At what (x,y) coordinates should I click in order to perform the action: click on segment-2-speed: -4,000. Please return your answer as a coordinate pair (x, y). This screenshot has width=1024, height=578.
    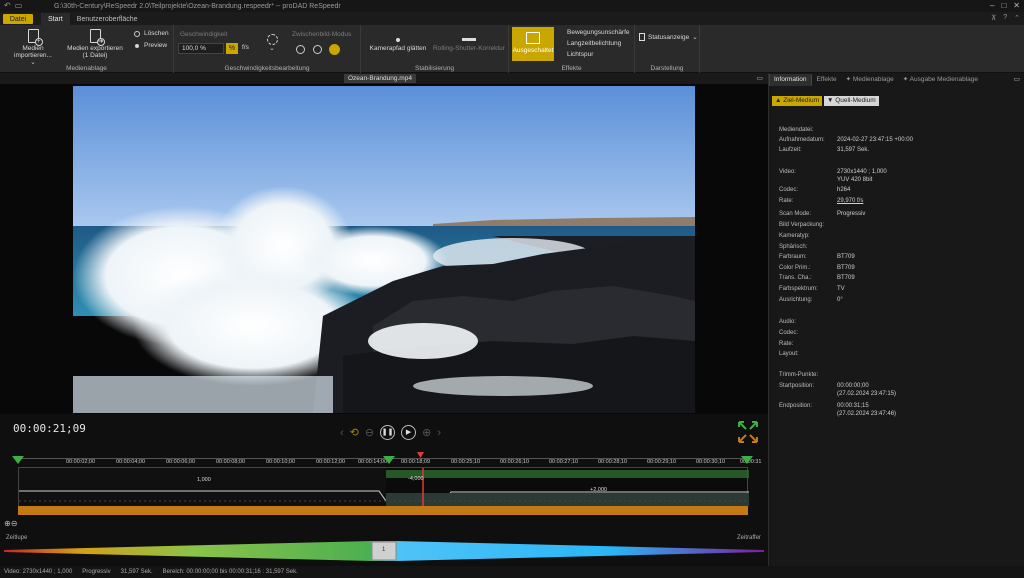
    Looking at the image, I should click on (416, 479).